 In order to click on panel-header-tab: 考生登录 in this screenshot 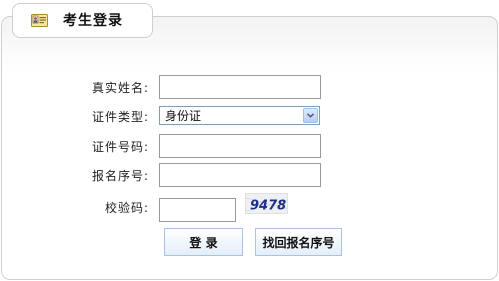, I will do `click(82, 20)`.